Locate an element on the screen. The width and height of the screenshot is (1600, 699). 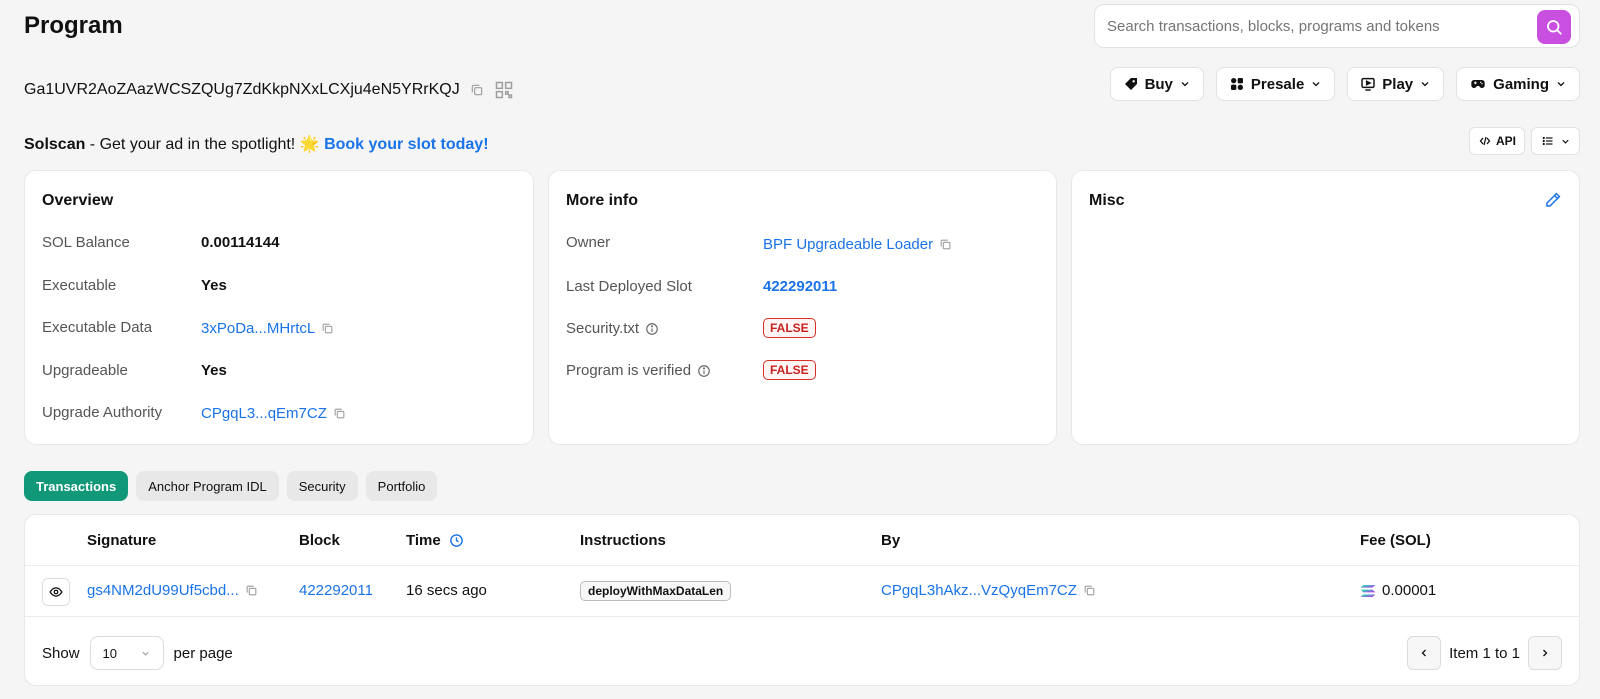
last-deployed-slot-label: Last Deployed Slot is located at coordinates (629, 286).